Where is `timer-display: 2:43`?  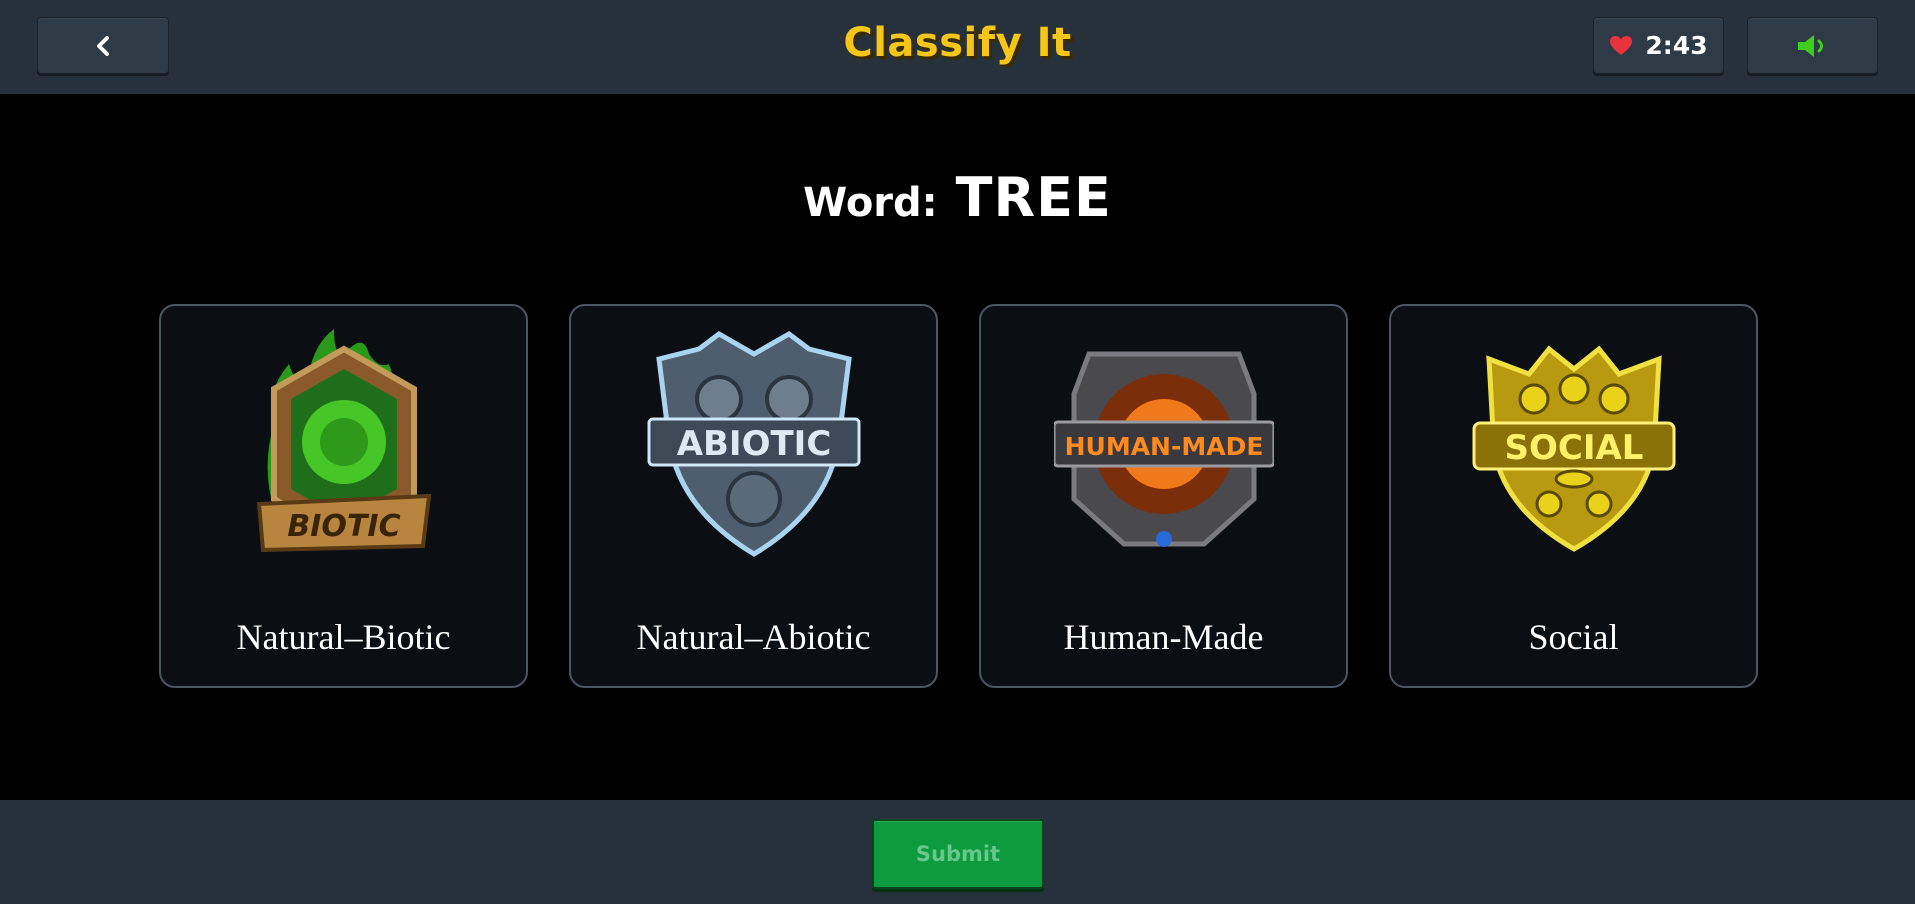
timer-display: 2:43 is located at coordinates (1658, 45).